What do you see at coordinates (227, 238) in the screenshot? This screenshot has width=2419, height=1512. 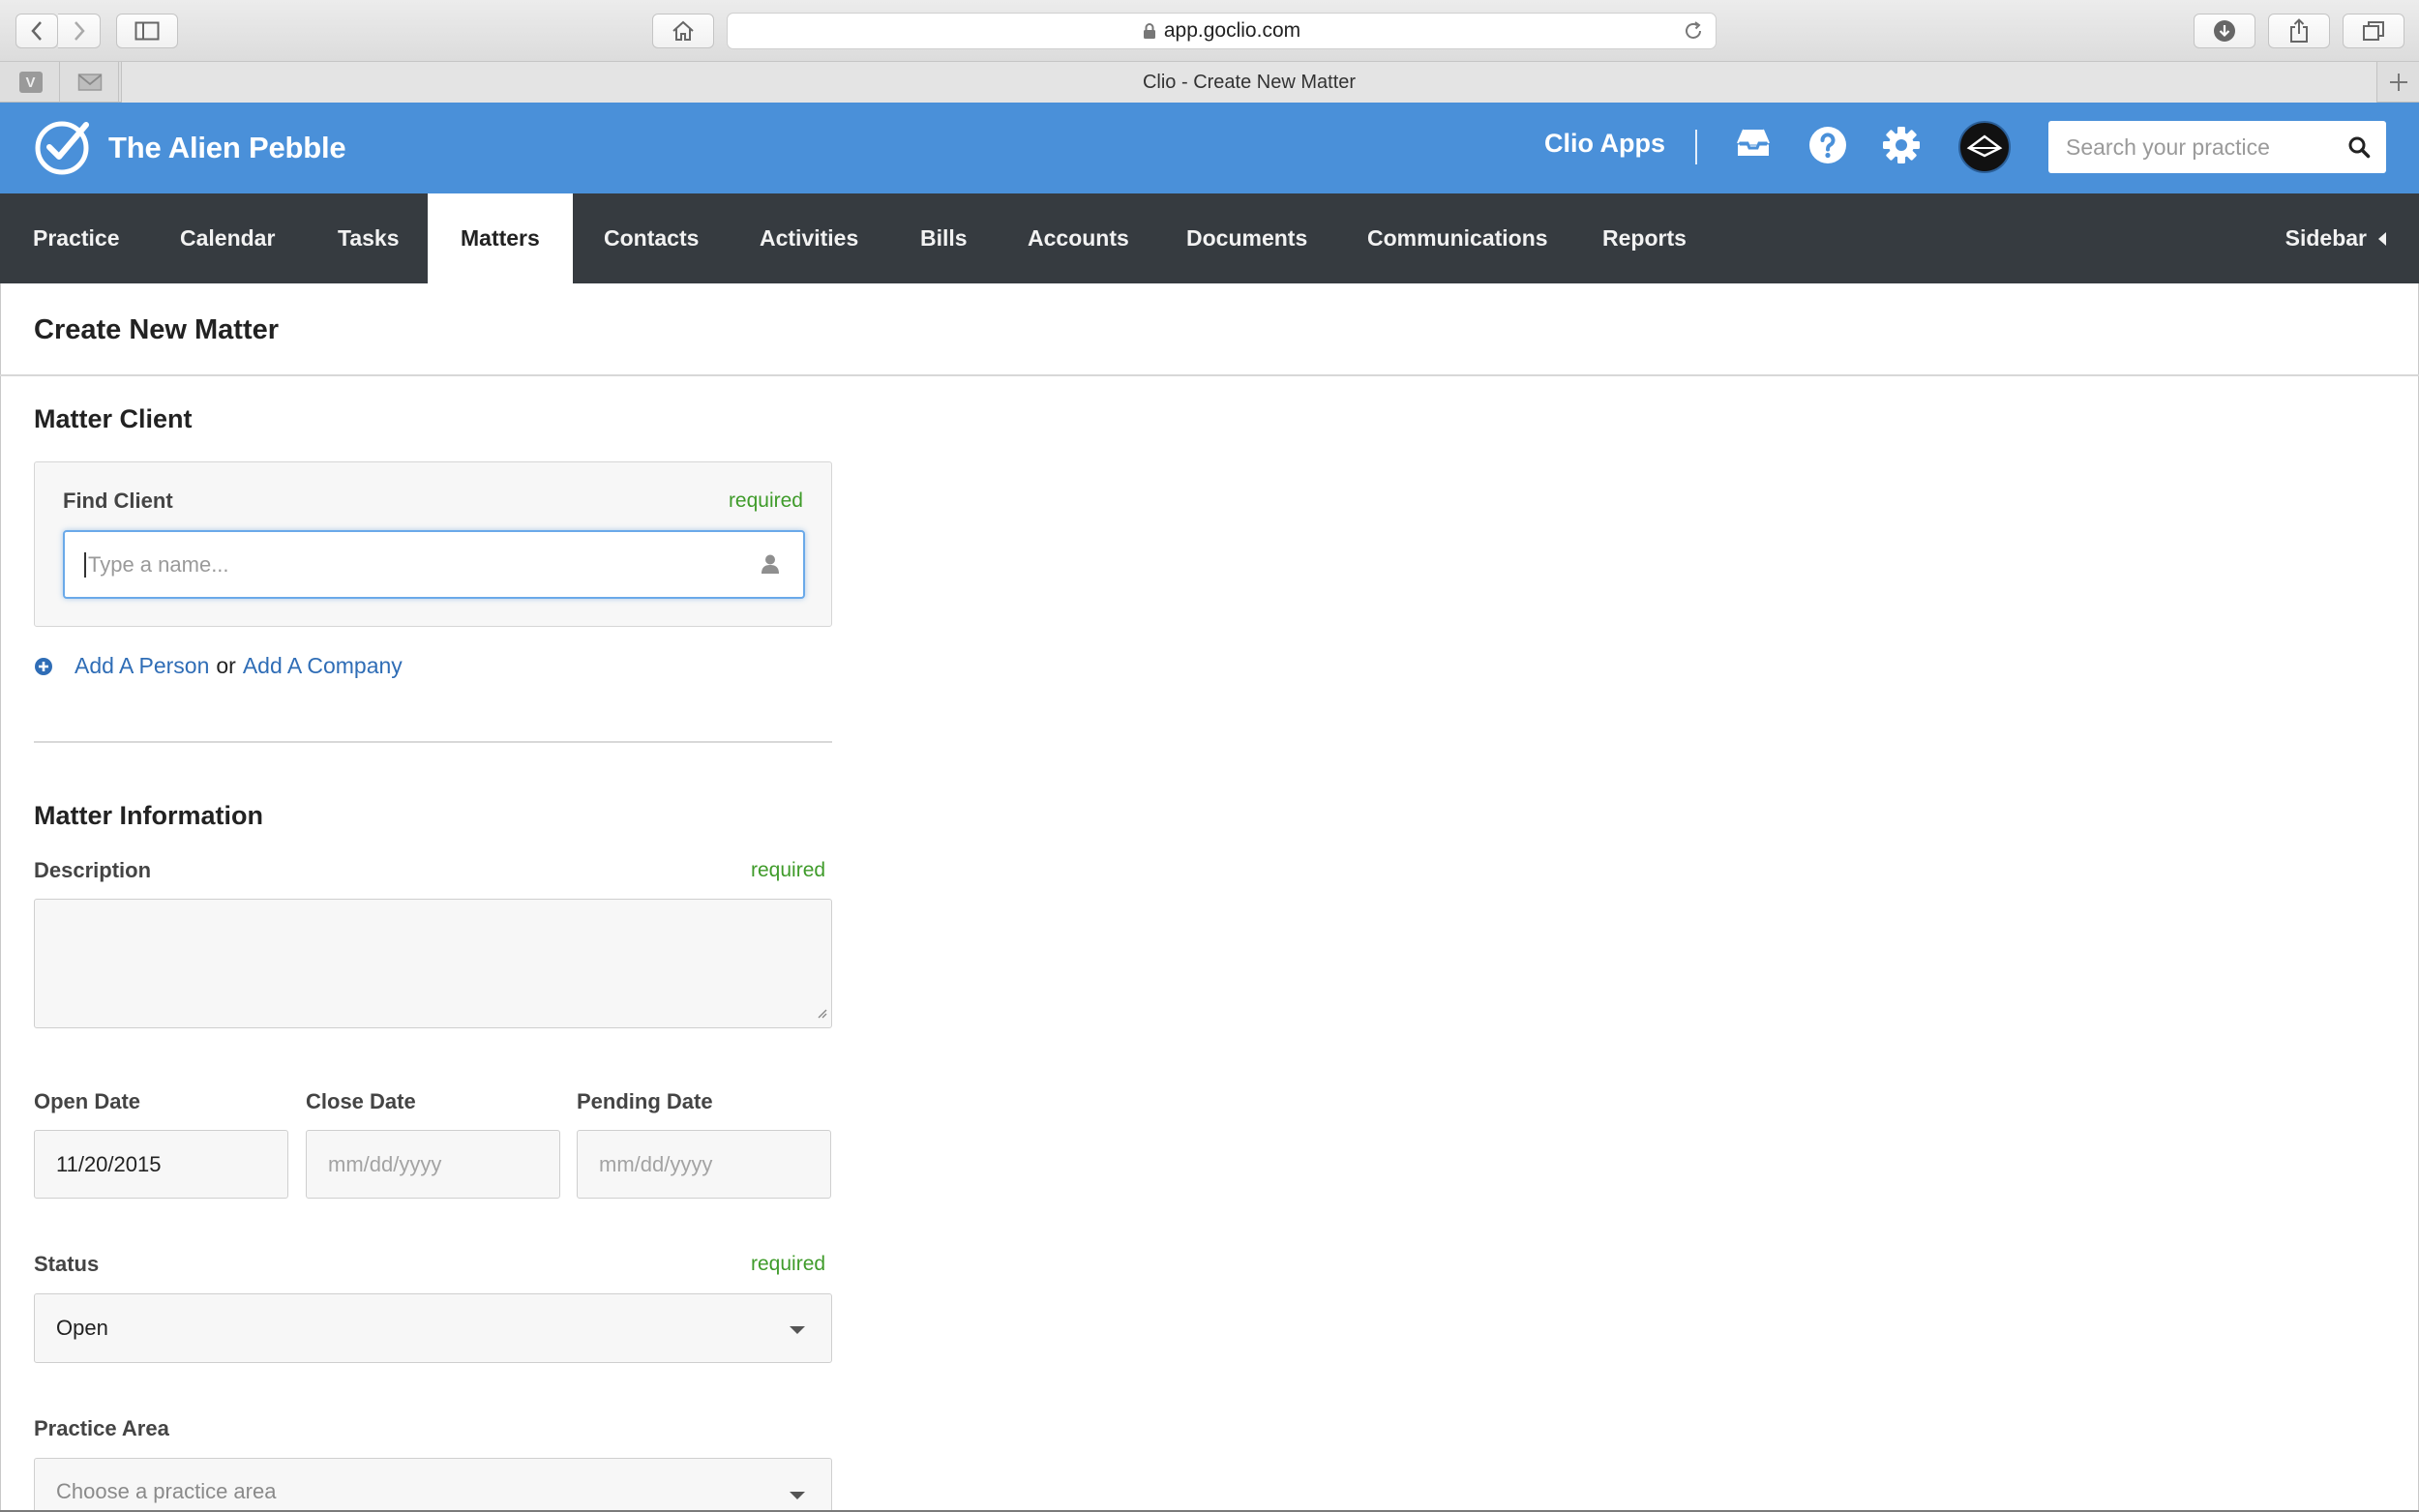 I see `nav-calendar: Calendar` at bounding box center [227, 238].